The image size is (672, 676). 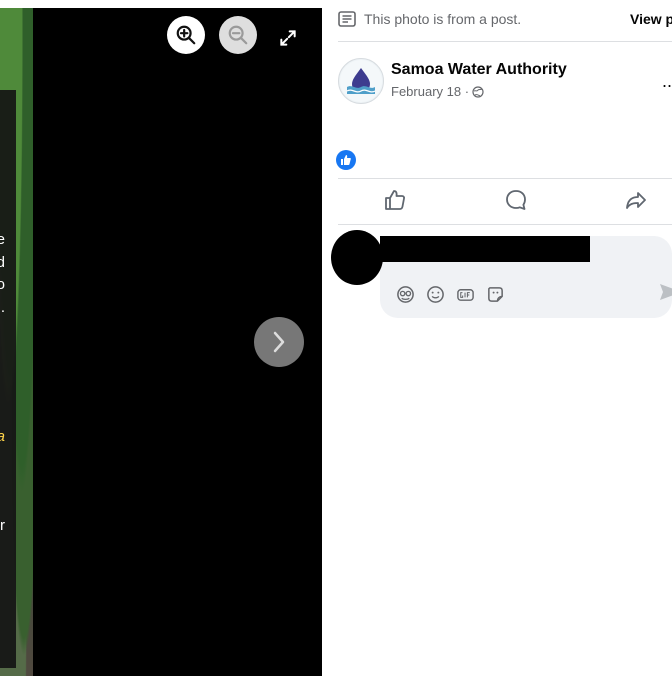 I want to click on post-timestamp: February 18 ·, so click(x=437, y=91).